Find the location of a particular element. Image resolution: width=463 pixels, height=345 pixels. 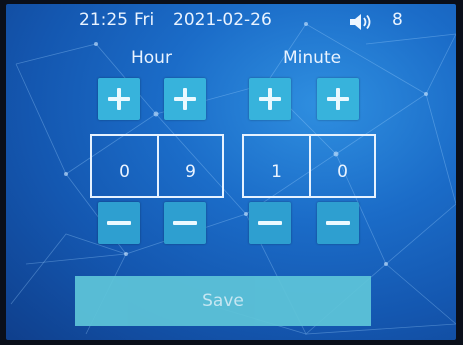

minute-ones-decrement-button is located at coordinates (338, 223).